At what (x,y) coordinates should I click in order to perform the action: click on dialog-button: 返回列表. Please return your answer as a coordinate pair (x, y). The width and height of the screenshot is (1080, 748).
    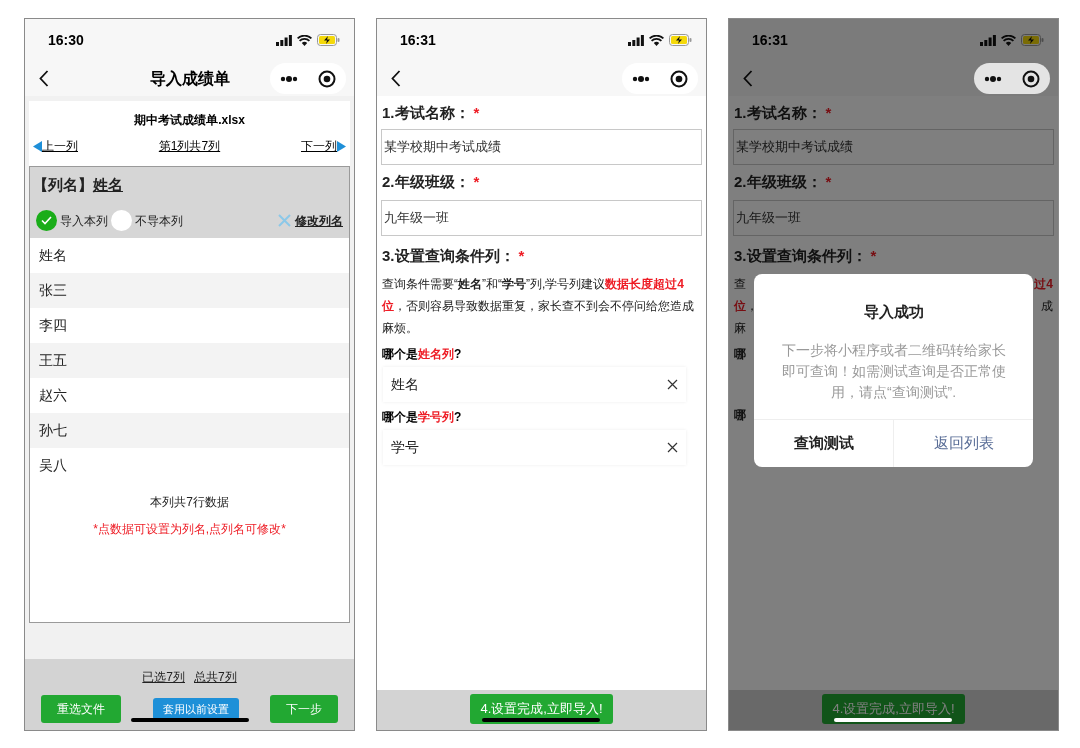
    Looking at the image, I should click on (963, 443).